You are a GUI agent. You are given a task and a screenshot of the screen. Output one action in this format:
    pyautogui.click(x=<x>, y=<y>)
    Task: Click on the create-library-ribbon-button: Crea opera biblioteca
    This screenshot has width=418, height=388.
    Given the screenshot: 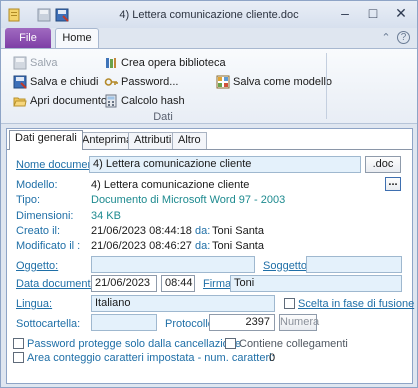 What is the action you would take?
    pyautogui.click(x=165, y=63)
    